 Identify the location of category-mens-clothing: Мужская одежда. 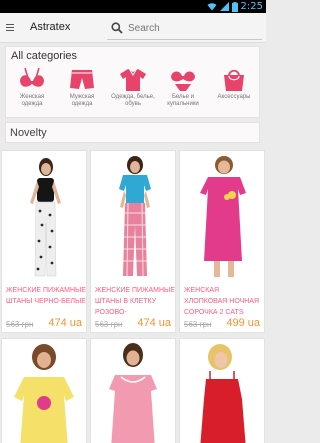
(82, 87).